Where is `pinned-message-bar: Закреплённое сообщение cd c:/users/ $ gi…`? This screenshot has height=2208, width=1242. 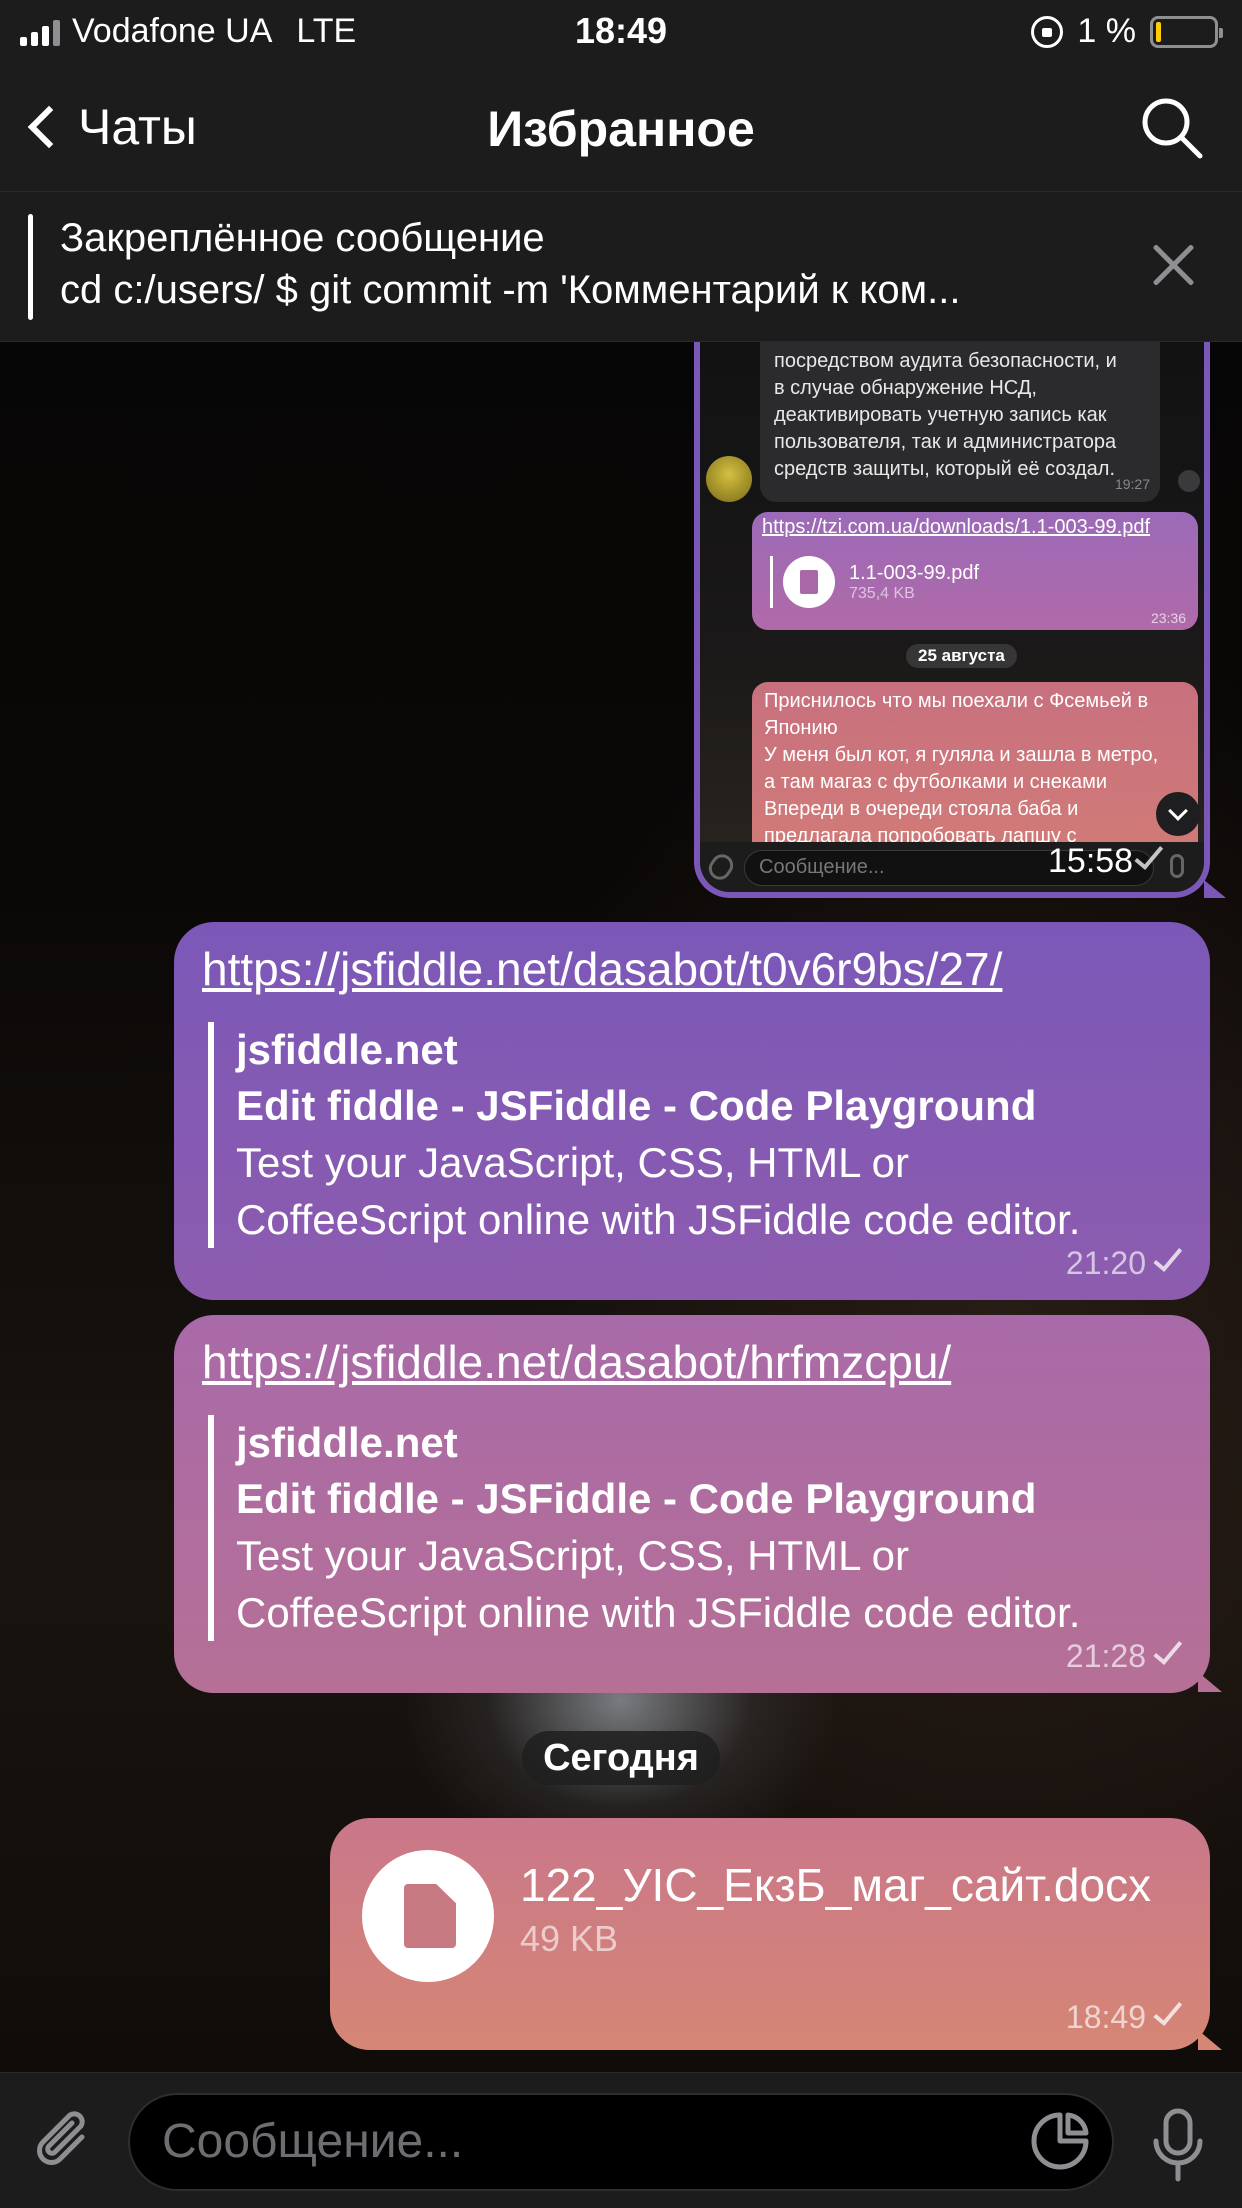
pinned-message-bar: Закреплённое сообщение cd c:/users/ $ gi… is located at coordinates (621, 267).